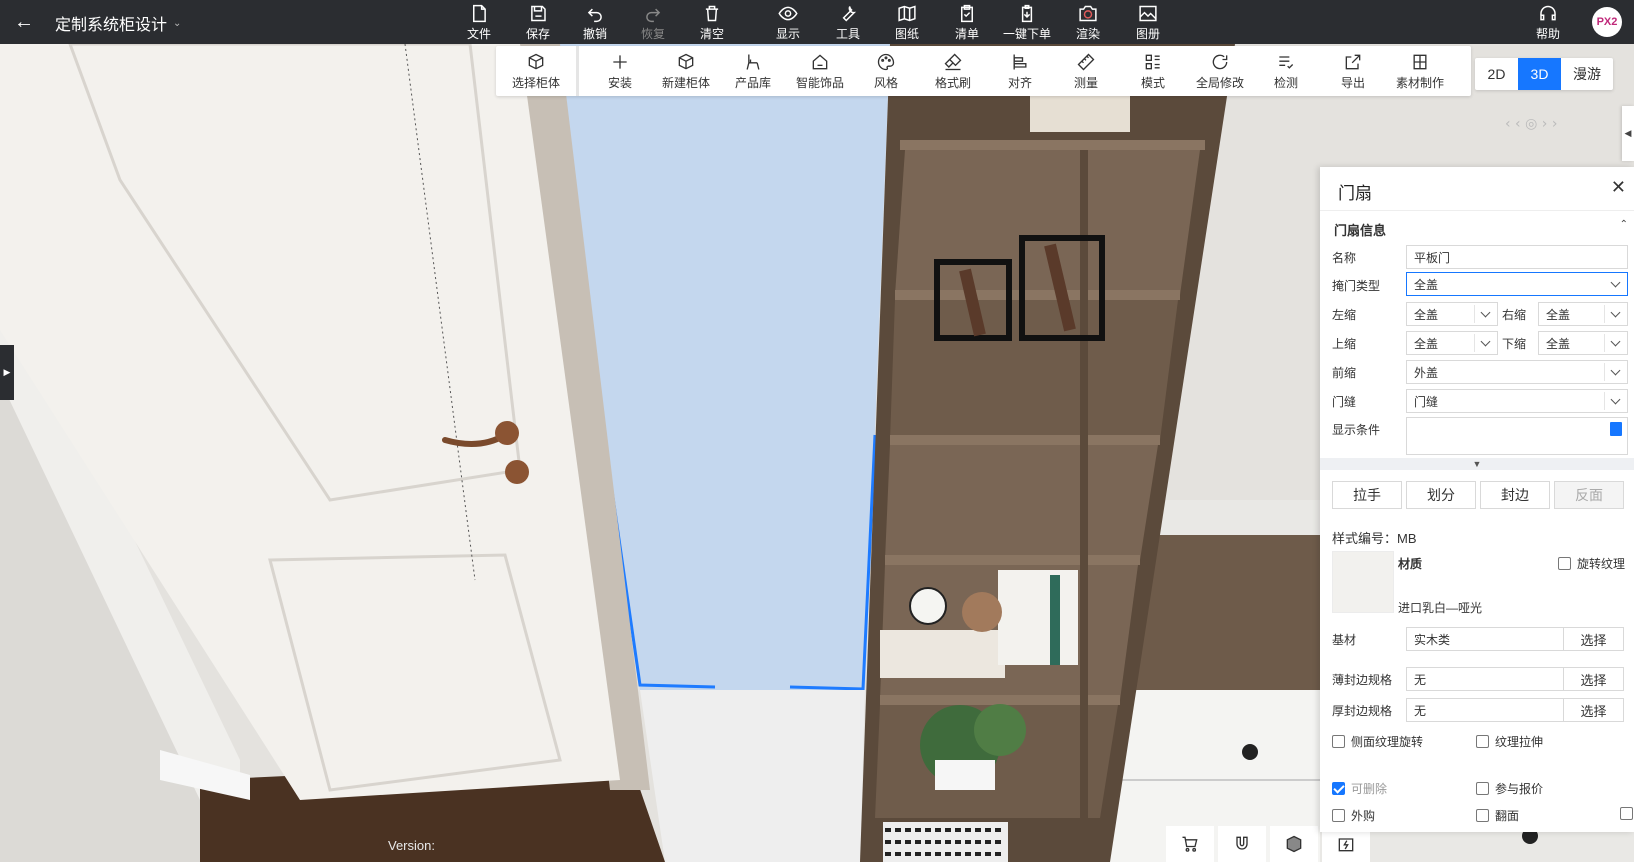 The height and width of the screenshot is (862, 1634). What do you see at coordinates (1607, 22) in the screenshot?
I see `avatar: PX2` at bounding box center [1607, 22].